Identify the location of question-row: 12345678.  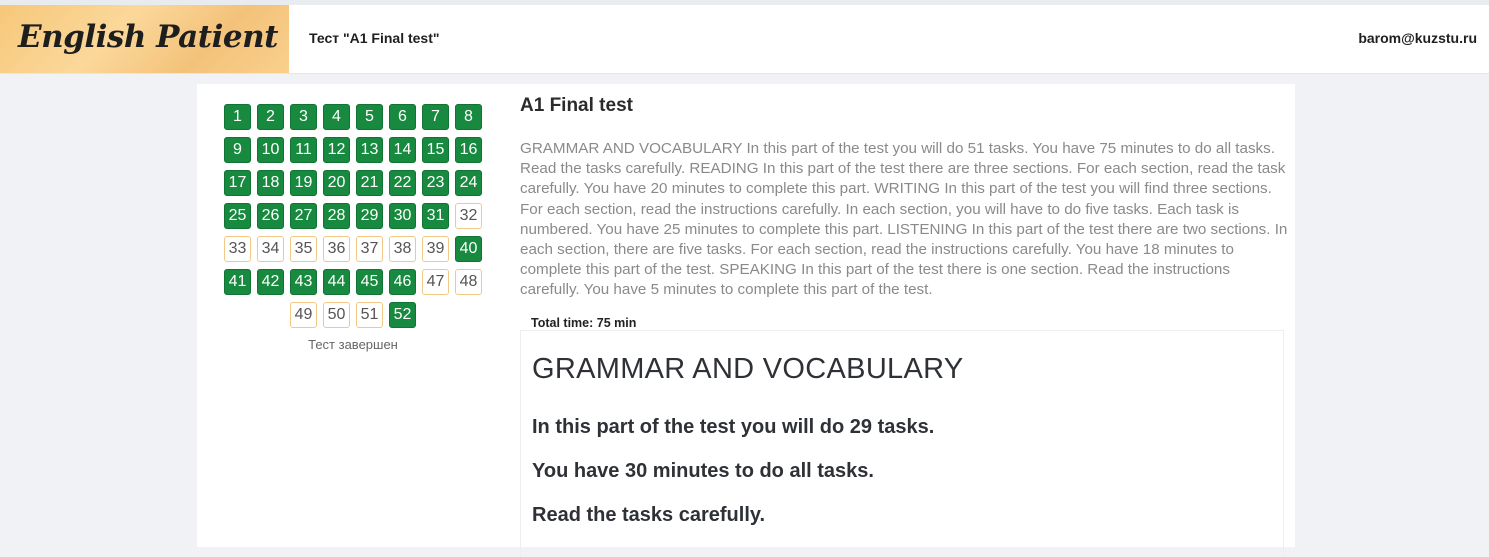
(353, 117).